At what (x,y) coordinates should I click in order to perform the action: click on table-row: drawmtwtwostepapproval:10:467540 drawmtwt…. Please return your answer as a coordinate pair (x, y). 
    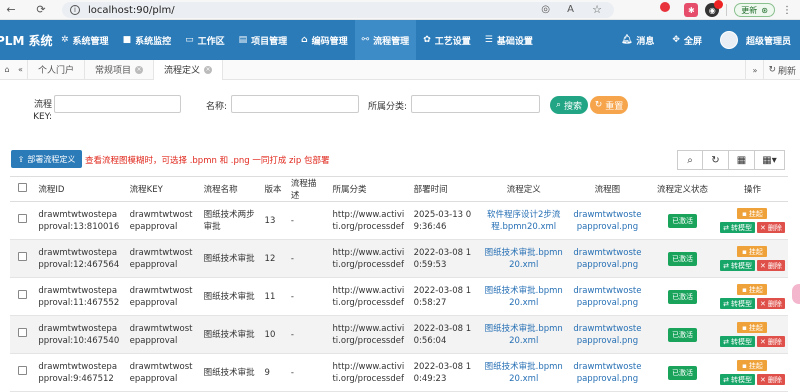
    Looking at the image, I should click on (399, 334).